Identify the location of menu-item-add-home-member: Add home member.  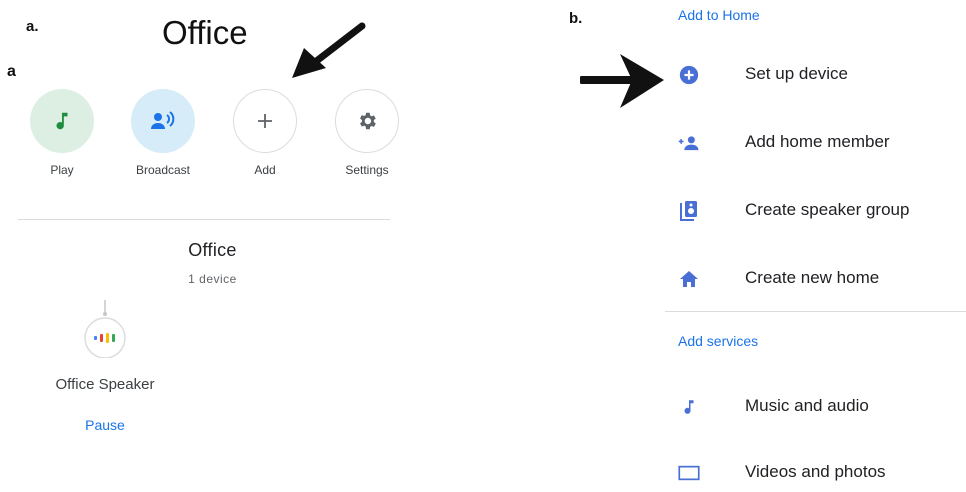
(818, 142).